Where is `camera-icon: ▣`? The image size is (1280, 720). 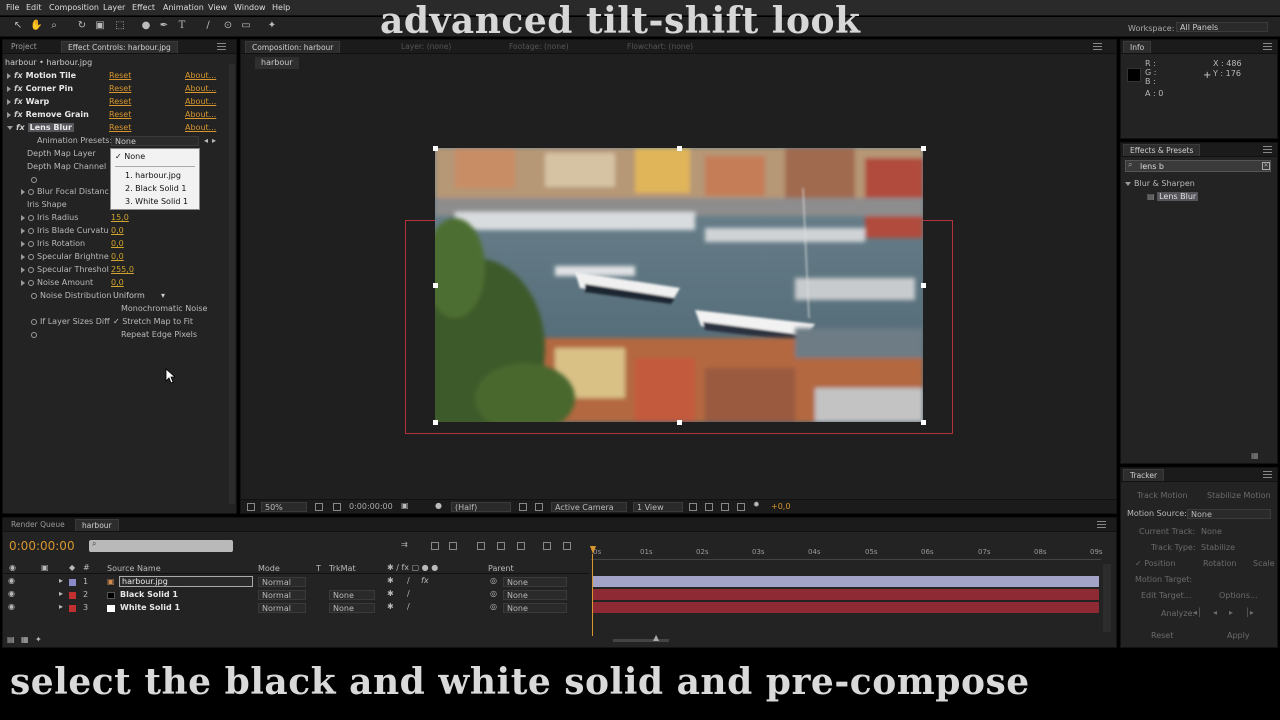 camera-icon: ▣ is located at coordinates (100, 26).